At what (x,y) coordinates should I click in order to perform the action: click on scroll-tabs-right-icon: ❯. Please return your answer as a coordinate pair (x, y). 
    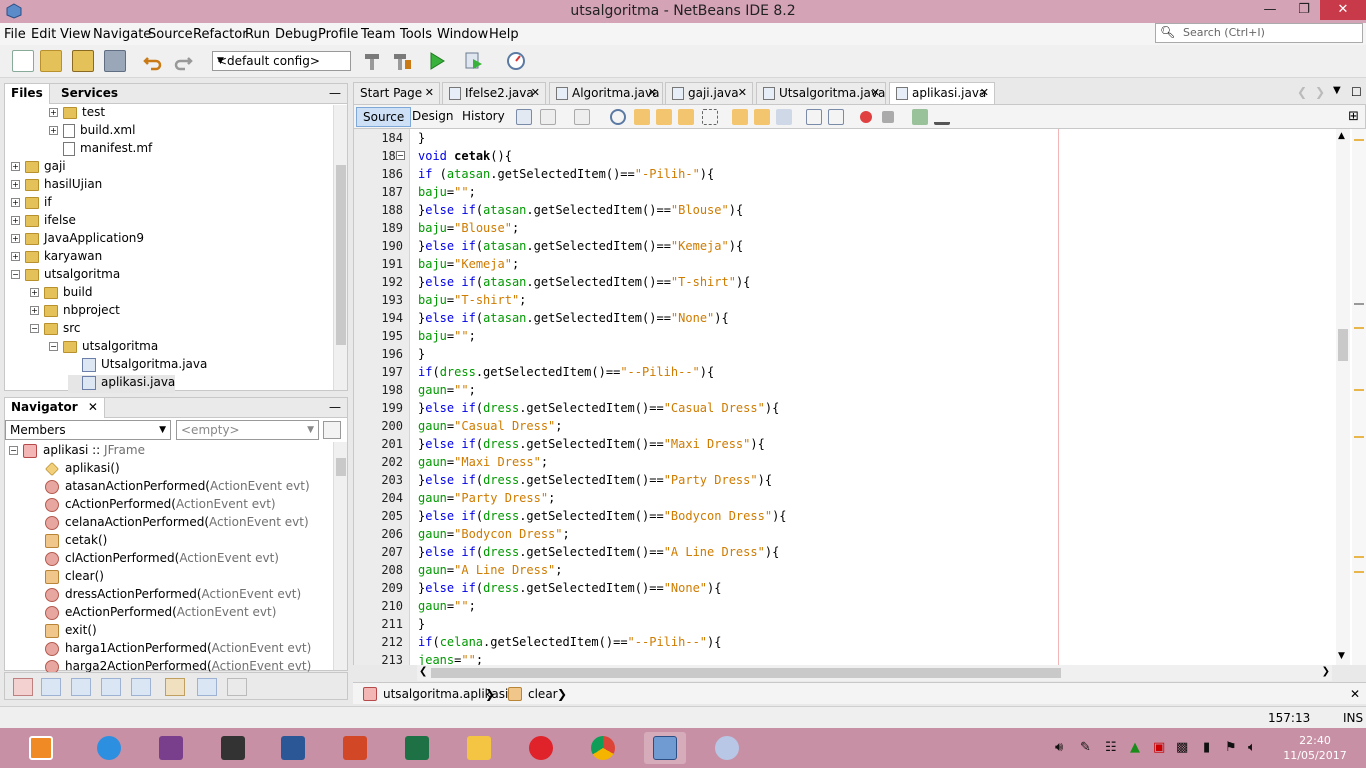
    Looking at the image, I should click on (1320, 92).